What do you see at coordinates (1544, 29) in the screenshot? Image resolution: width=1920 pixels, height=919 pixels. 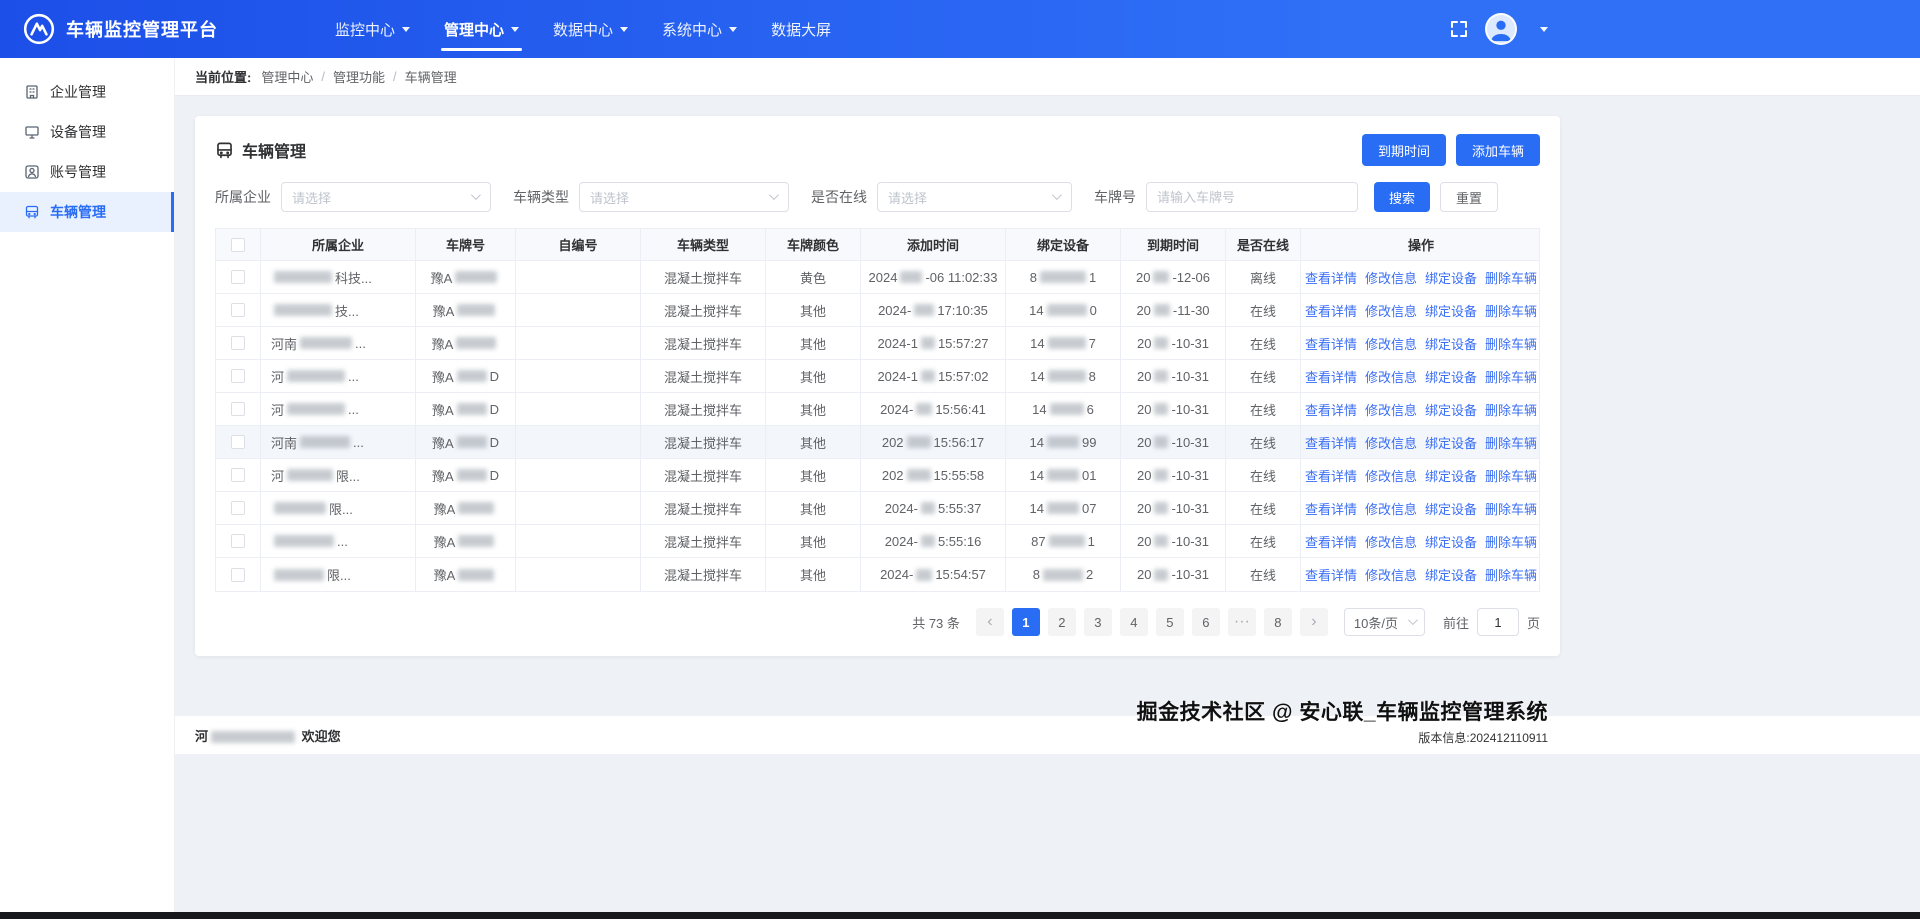 I see `chevron-down-icon` at bounding box center [1544, 29].